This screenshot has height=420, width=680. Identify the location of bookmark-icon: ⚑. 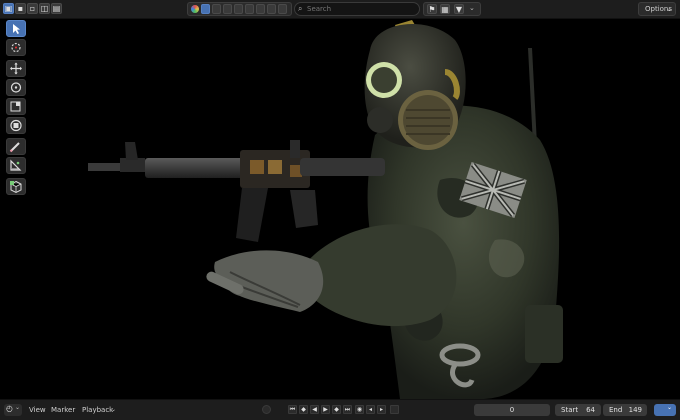
(432, 9).